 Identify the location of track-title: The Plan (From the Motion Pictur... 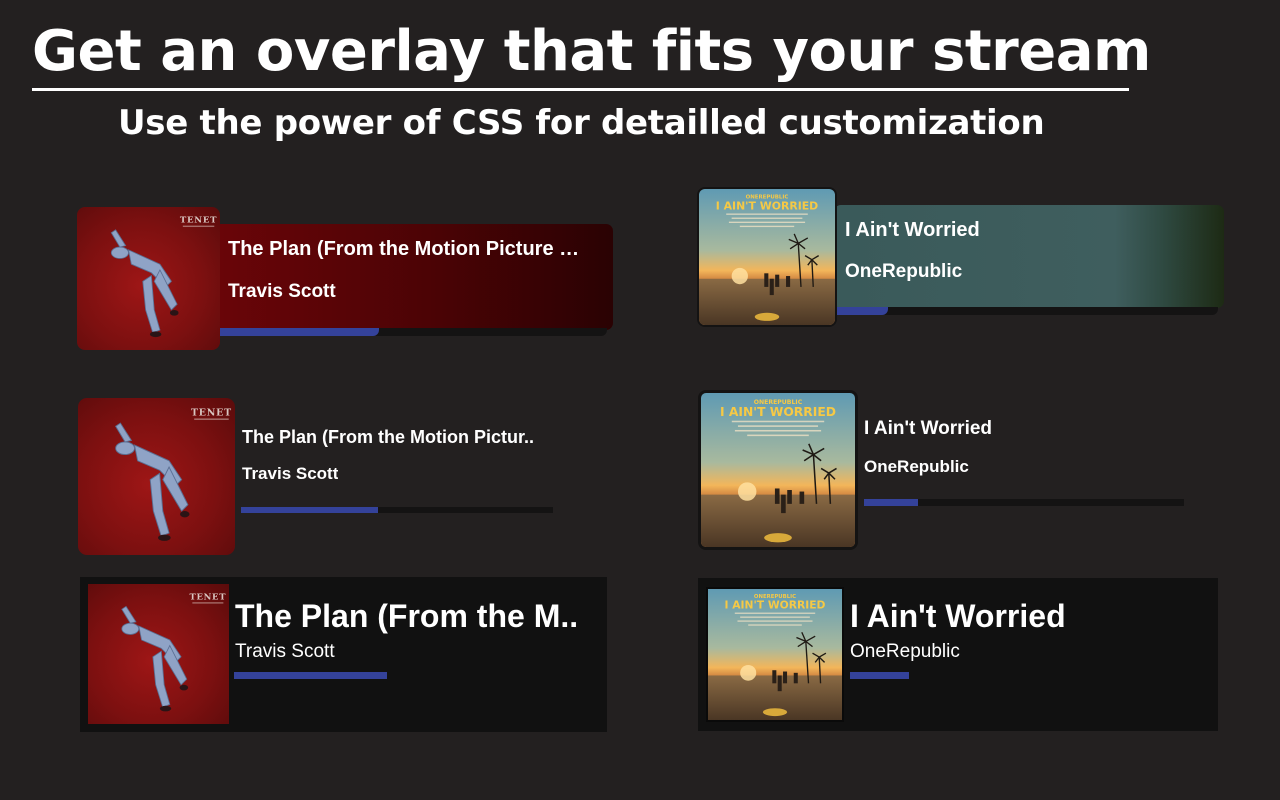
(388, 437).